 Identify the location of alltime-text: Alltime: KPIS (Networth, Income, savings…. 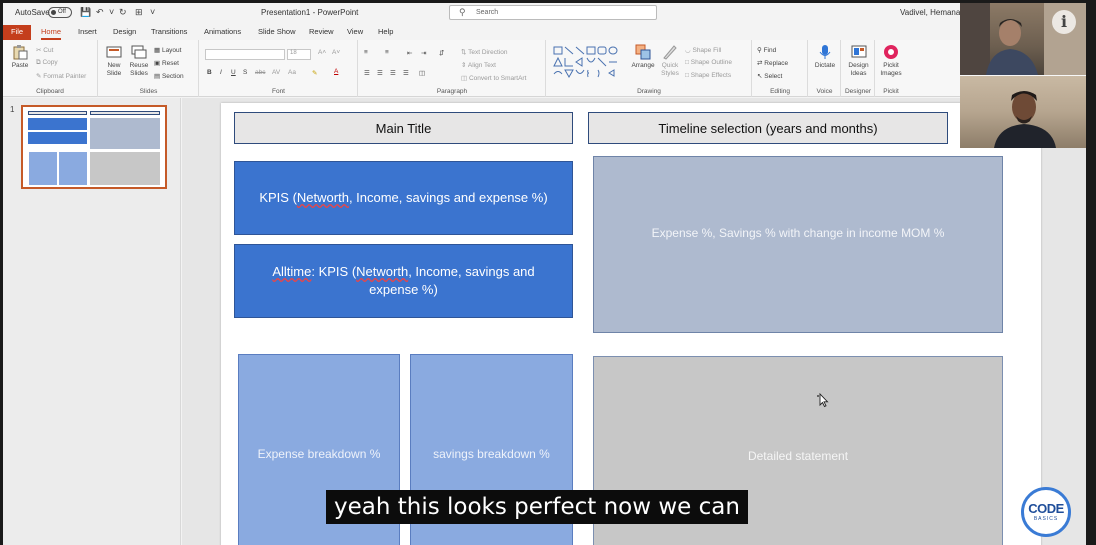
(403, 281).